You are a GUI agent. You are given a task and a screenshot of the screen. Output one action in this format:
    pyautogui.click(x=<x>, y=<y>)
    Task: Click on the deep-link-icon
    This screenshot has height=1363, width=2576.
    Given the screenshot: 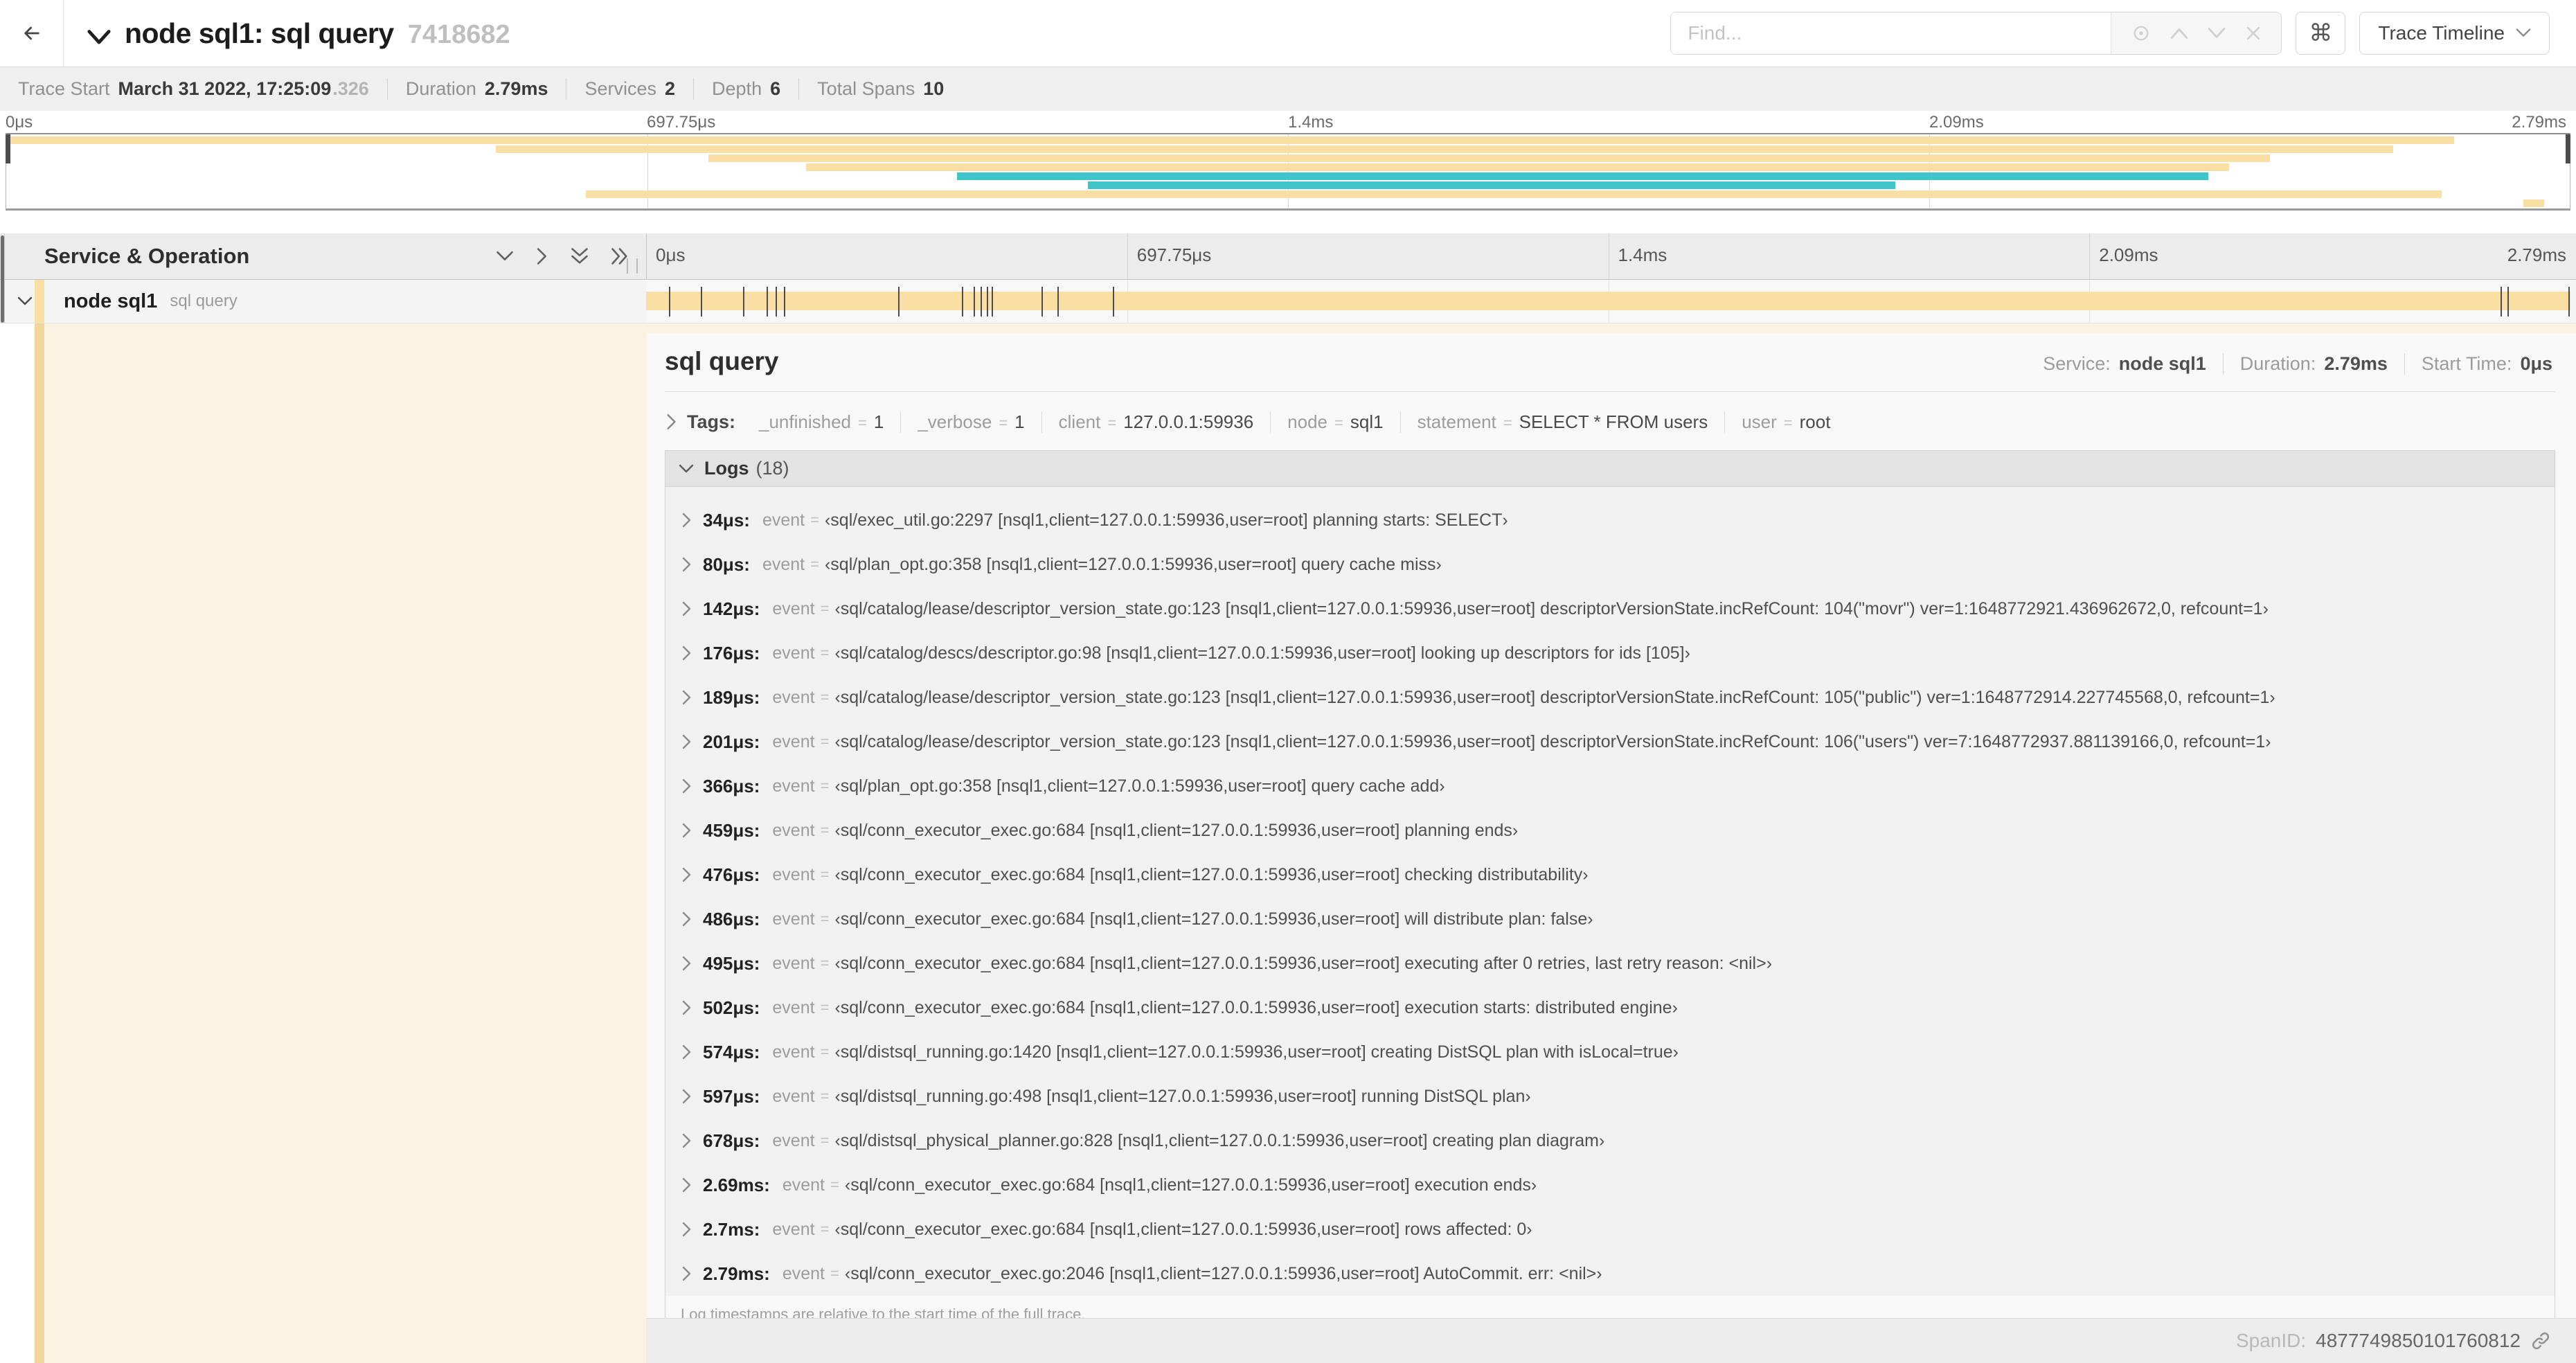 What is the action you would take?
    pyautogui.click(x=2540, y=1340)
    